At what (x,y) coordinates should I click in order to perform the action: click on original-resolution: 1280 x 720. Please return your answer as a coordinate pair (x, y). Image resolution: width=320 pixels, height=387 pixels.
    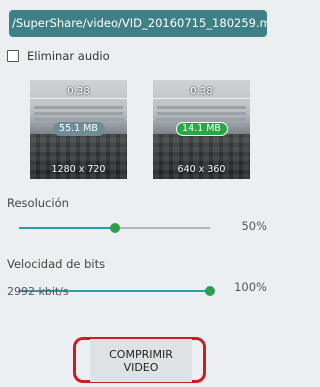
    Looking at the image, I should click on (78, 169).